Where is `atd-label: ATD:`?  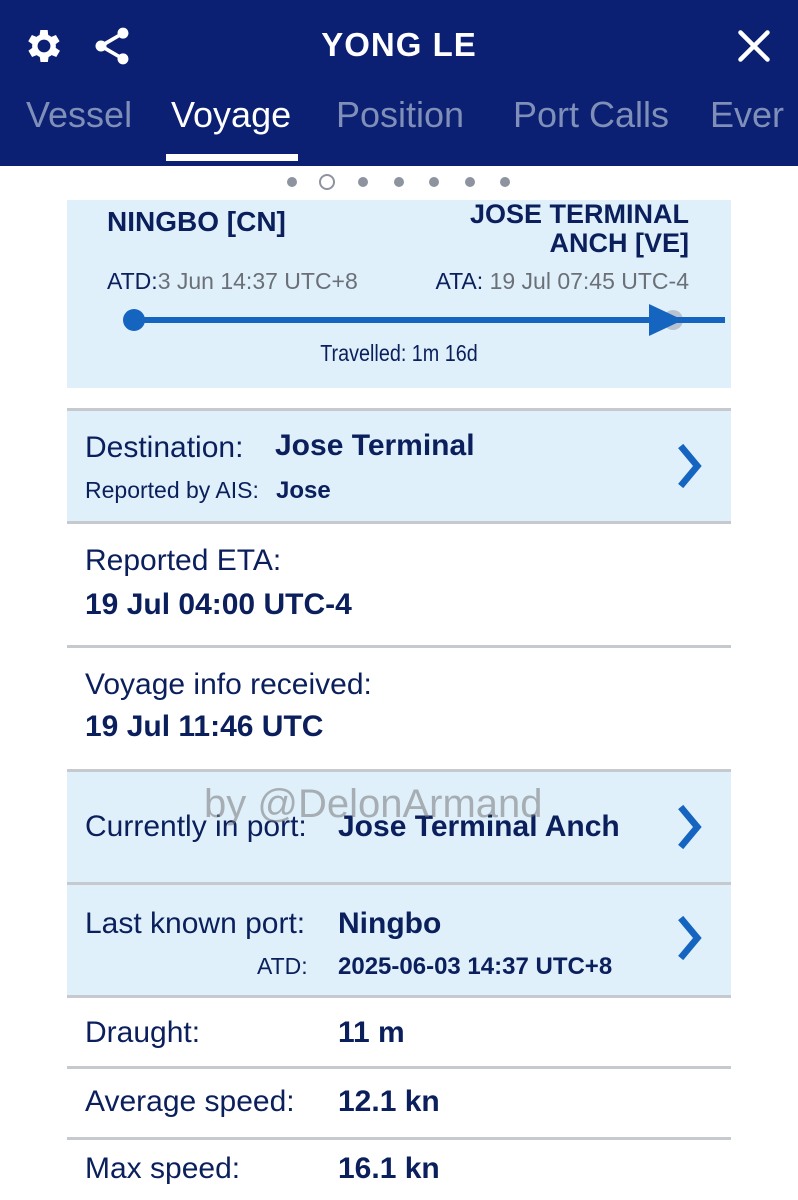
atd-label: ATD: is located at coordinates (132, 281).